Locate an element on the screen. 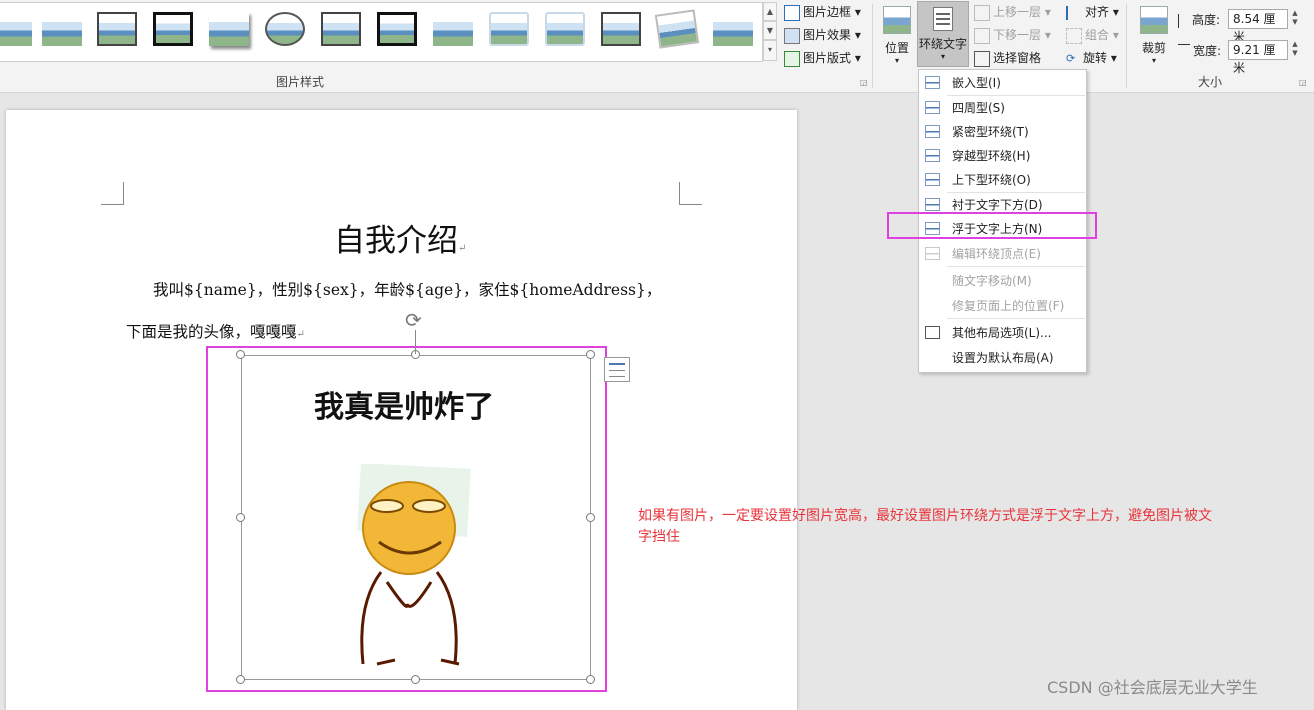 The height and width of the screenshot is (710, 1314). crop-icon is located at coordinates (1154, 20).